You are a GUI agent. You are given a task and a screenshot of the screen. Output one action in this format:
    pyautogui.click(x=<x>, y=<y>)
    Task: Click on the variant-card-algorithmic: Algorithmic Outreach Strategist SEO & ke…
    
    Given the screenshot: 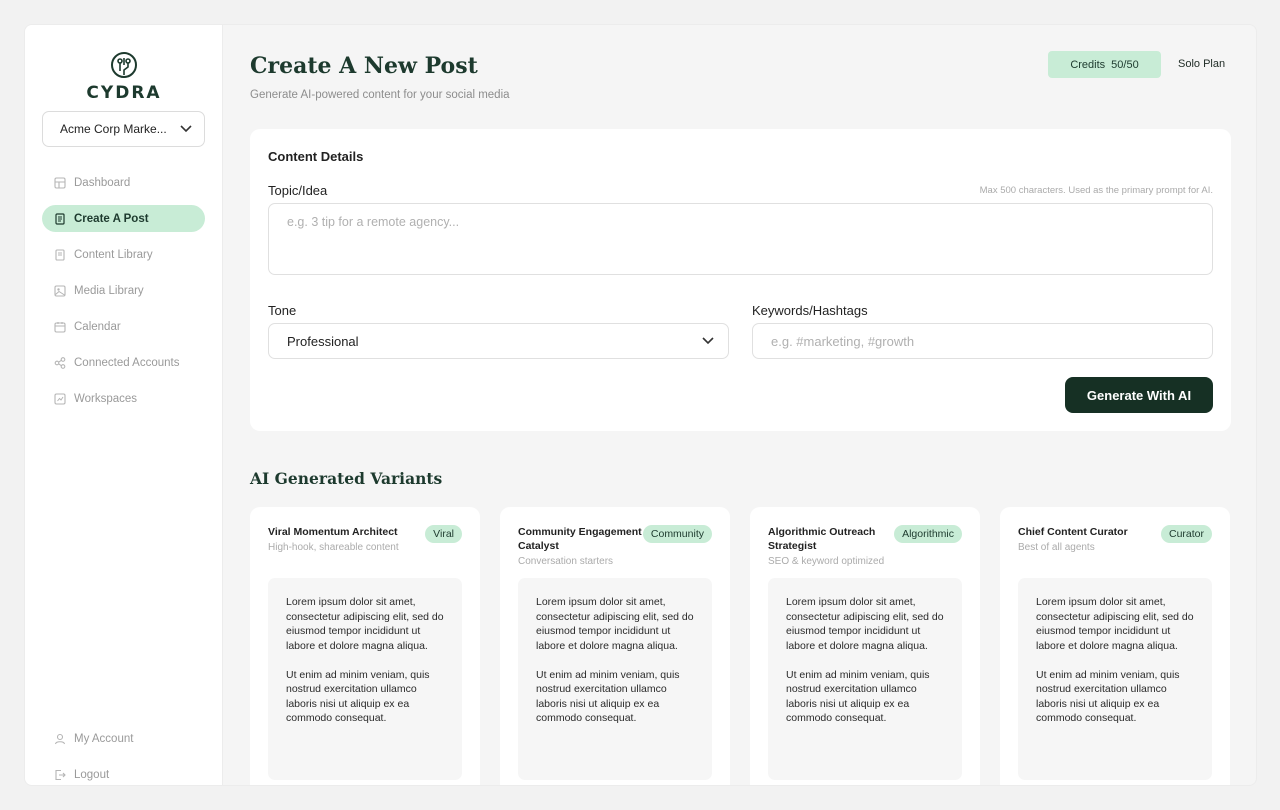 What is the action you would take?
    pyautogui.click(x=865, y=646)
    